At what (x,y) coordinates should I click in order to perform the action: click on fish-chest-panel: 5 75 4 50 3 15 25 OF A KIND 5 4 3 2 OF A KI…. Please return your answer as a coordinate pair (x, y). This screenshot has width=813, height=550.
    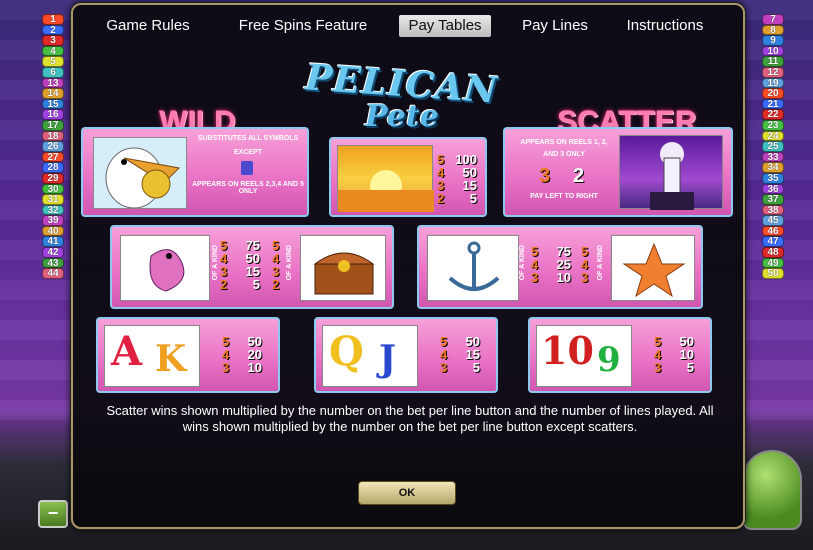
    Looking at the image, I should click on (252, 267).